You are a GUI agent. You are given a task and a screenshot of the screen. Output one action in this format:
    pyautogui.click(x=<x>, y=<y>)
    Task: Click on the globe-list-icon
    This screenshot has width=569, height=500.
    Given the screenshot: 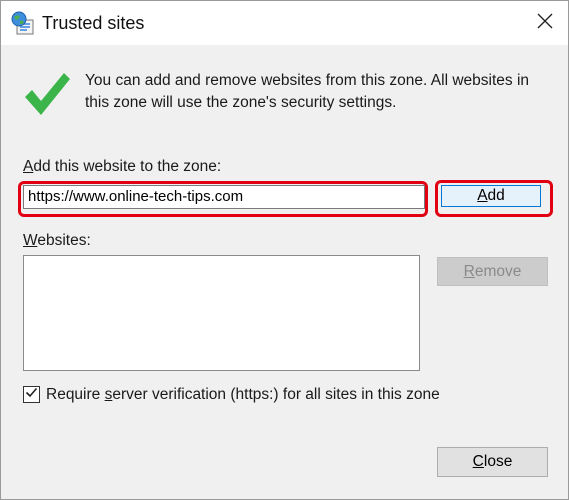 What is the action you would take?
    pyautogui.click(x=23, y=23)
    